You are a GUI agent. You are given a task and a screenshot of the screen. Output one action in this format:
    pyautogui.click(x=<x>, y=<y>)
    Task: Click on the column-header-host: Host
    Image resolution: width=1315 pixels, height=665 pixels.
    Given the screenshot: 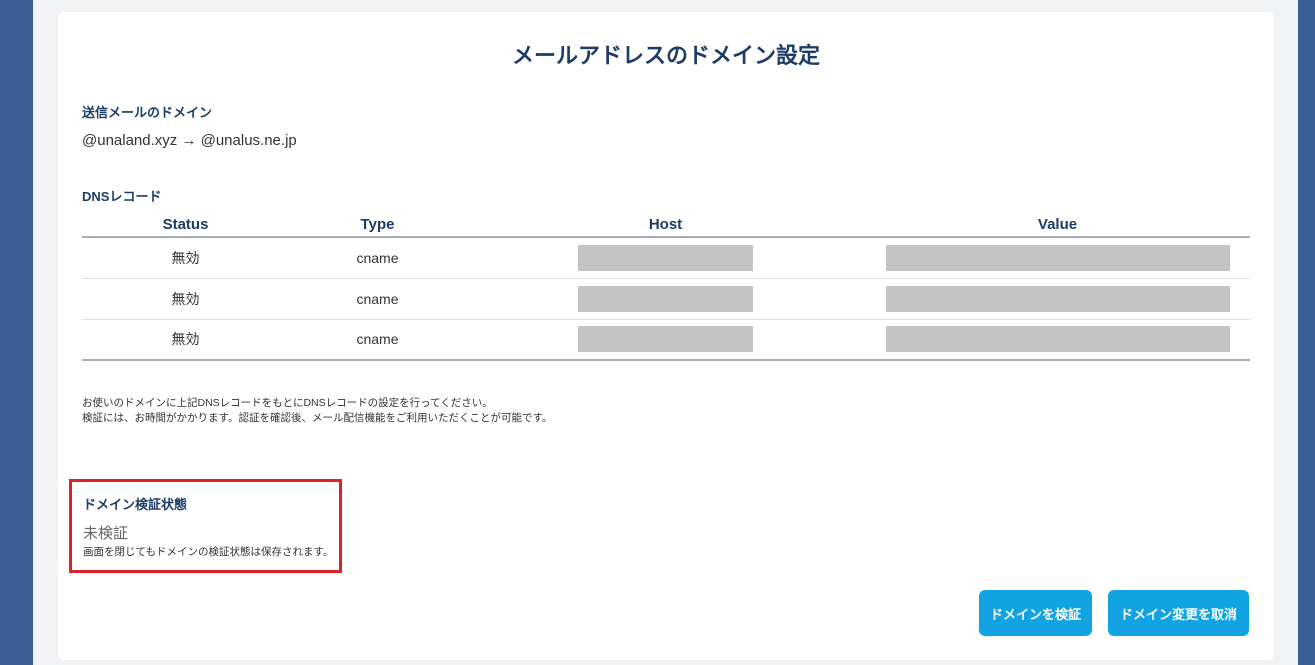 What is the action you would take?
    pyautogui.click(x=665, y=225)
    